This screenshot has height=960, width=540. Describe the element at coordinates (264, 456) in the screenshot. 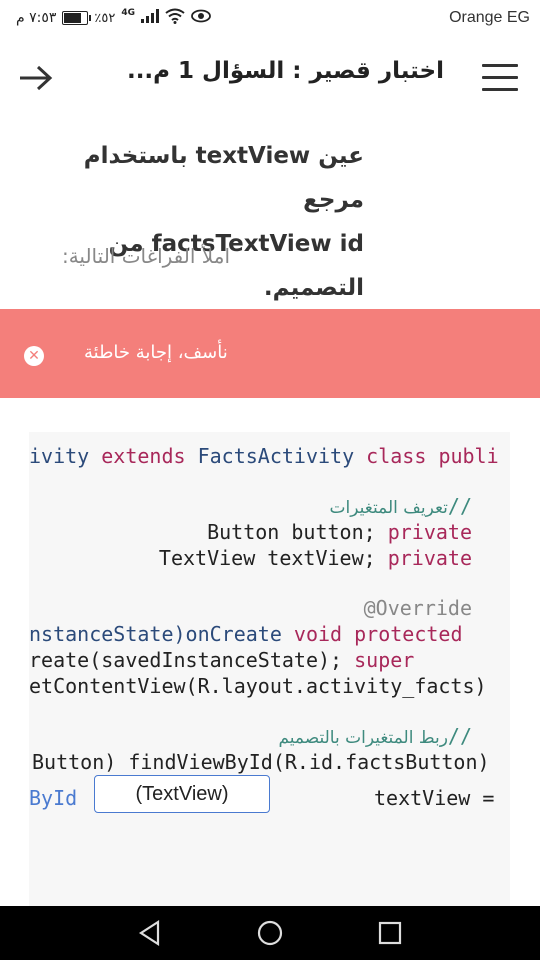

I see `code-line-class: ivity extends FactsActivity class publi` at that location.